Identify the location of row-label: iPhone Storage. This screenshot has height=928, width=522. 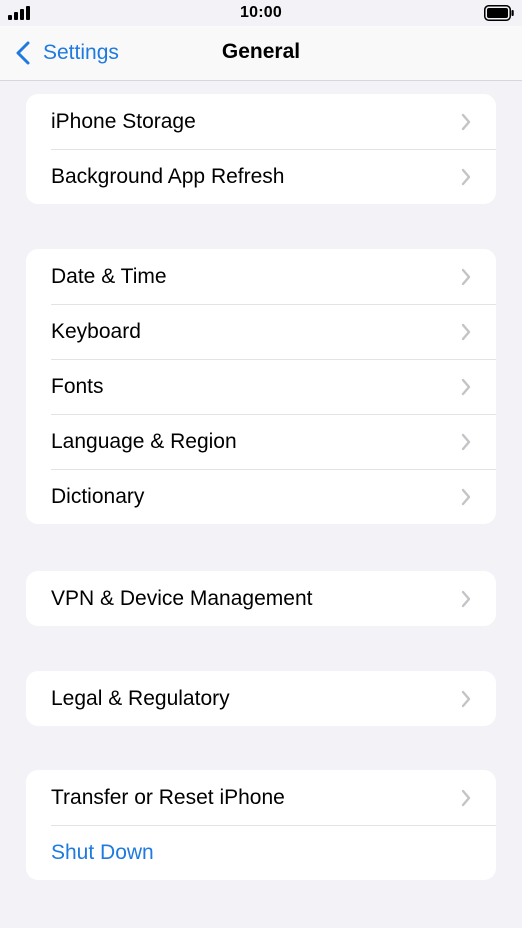
(123, 121).